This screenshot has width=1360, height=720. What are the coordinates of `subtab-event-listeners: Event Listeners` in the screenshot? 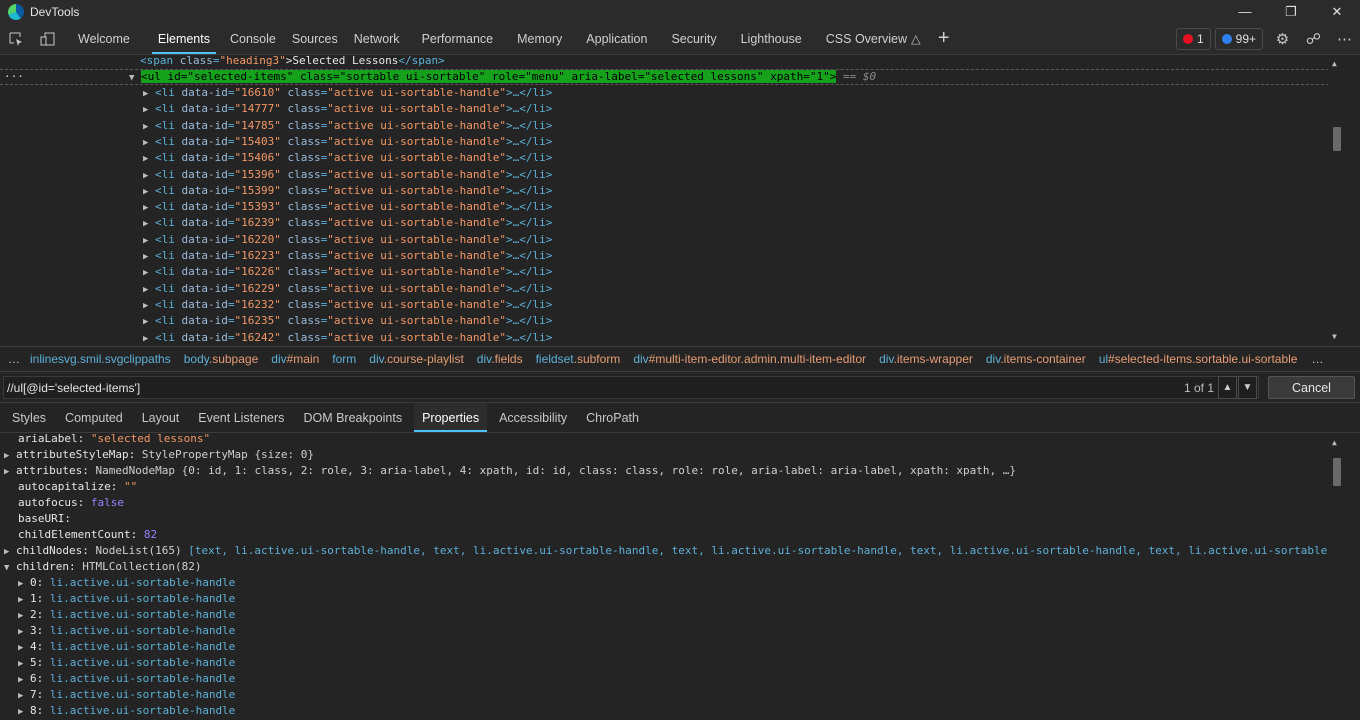 It's located at (238, 417).